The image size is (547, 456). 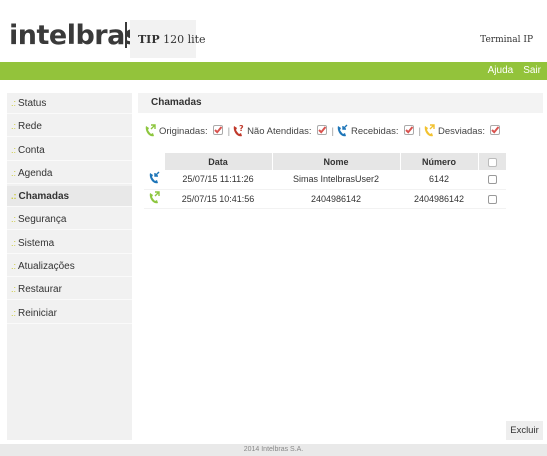 I want to click on sidebar-item-label: Agenda, so click(x=35, y=173).